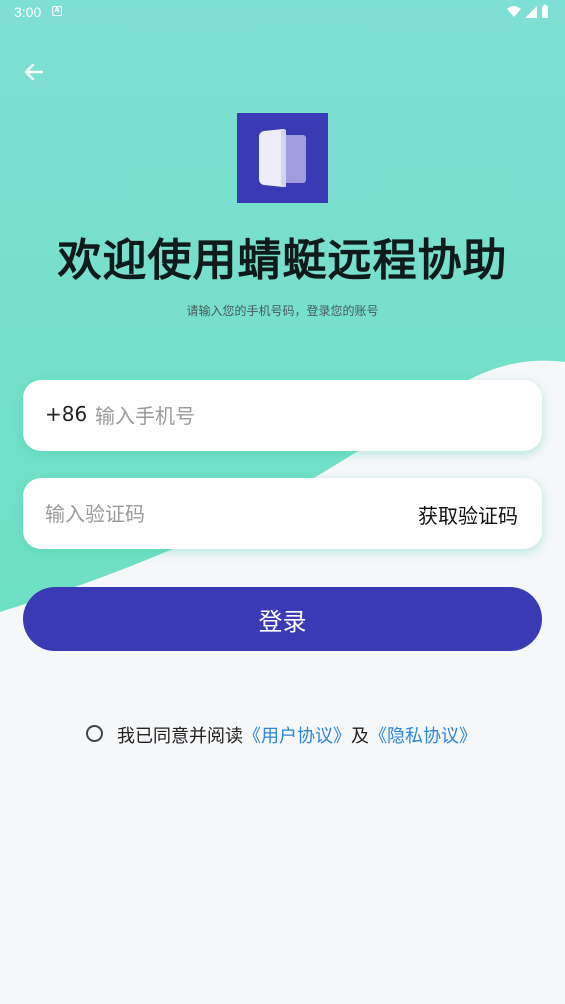  I want to click on code-field: 获取验证码, so click(282, 513).